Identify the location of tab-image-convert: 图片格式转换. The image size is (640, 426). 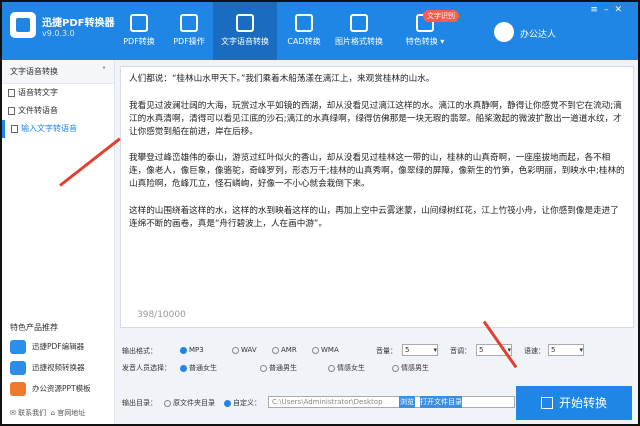
(359, 31).